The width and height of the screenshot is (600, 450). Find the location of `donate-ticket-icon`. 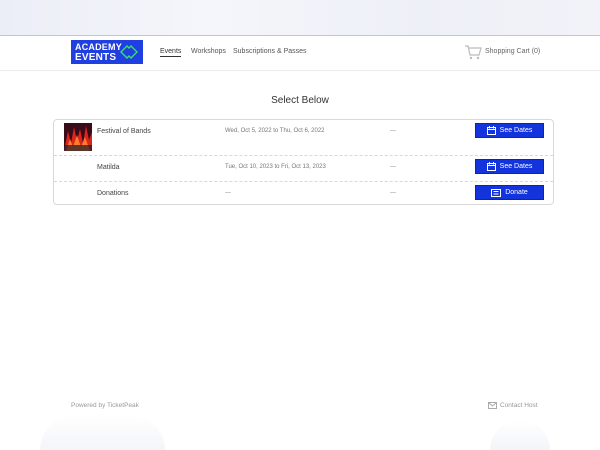

donate-ticket-icon is located at coordinates (496, 192).